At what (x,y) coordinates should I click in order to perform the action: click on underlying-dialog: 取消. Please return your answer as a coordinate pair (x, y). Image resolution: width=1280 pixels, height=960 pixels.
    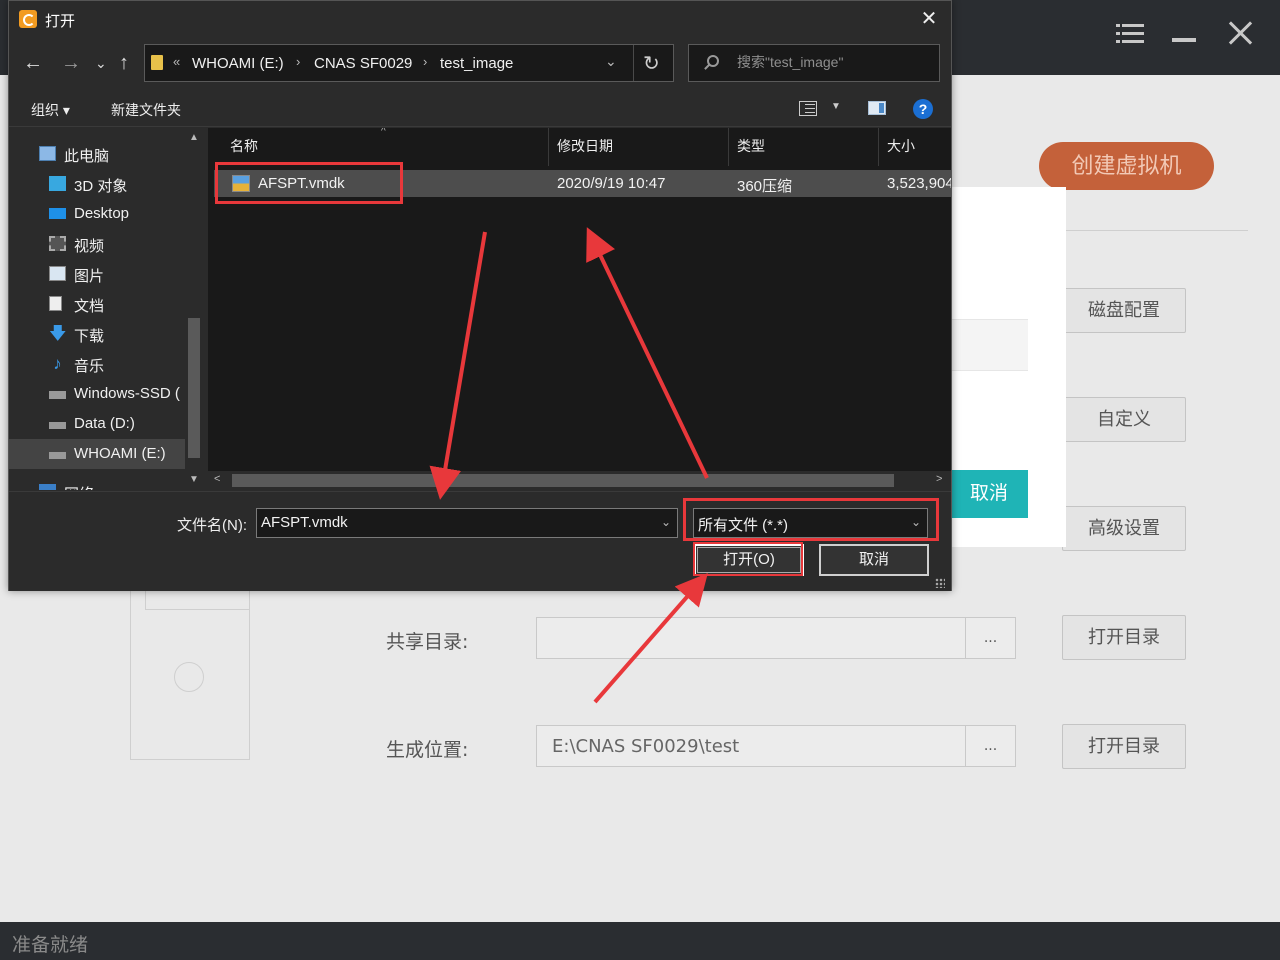
    Looking at the image, I should click on (1008, 367).